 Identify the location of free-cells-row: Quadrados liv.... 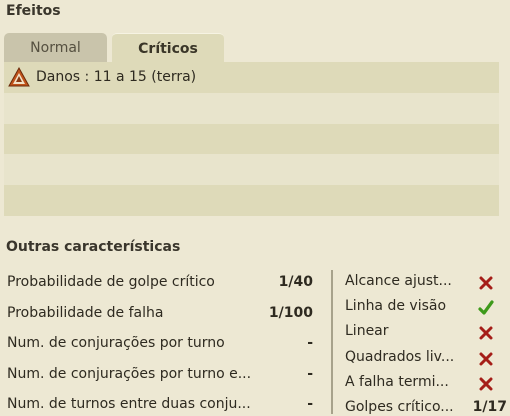
(426, 359).